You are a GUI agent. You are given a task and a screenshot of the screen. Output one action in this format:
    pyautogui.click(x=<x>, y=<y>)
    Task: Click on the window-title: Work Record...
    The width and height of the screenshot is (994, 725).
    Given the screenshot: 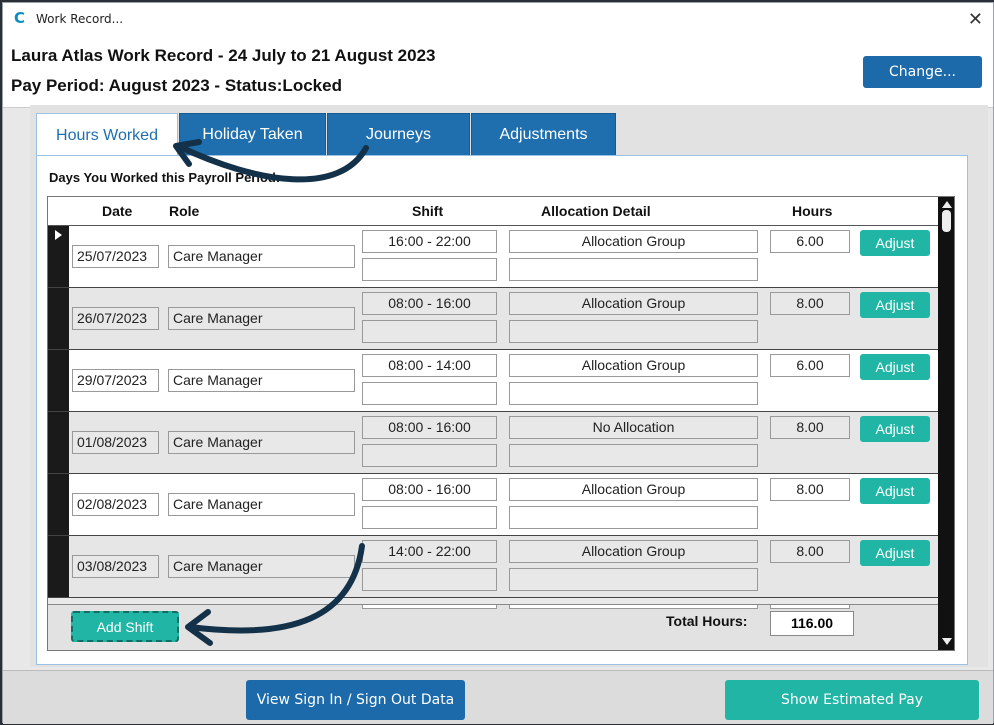 What is the action you would take?
    pyautogui.click(x=80, y=19)
    